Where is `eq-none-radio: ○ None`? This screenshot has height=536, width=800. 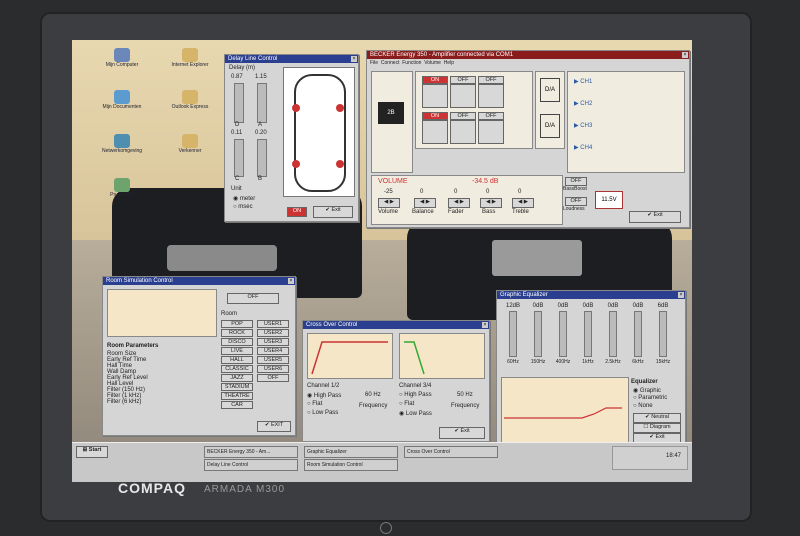
eq-none-radio: ○ None is located at coordinates (643, 406).